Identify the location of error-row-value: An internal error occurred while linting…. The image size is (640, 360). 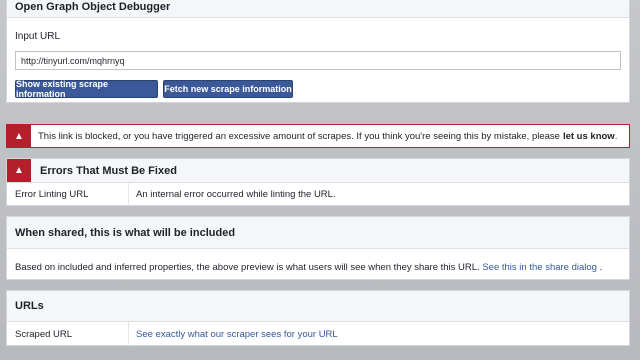
(236, 194).